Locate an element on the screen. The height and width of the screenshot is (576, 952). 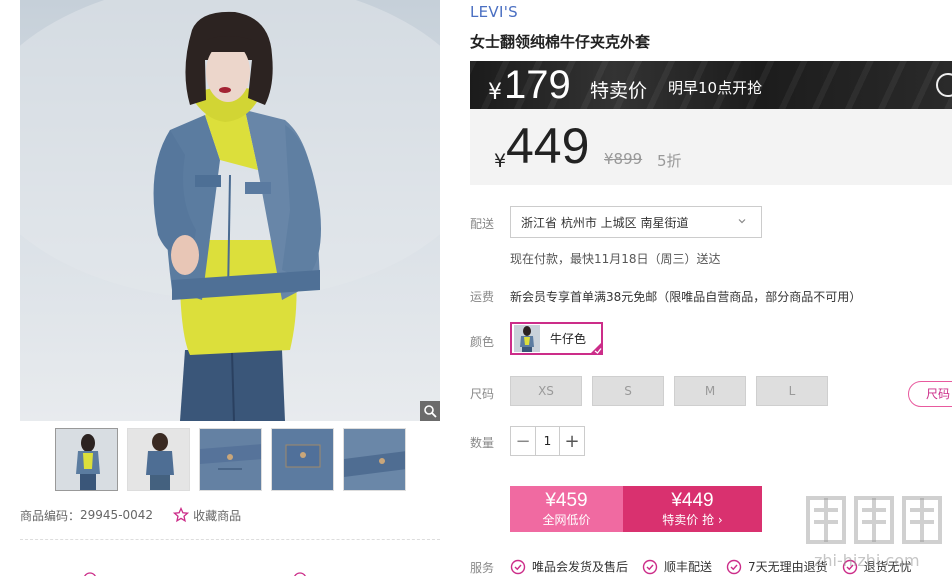
discount-label: 5折 is located at coordinates (669, 161).